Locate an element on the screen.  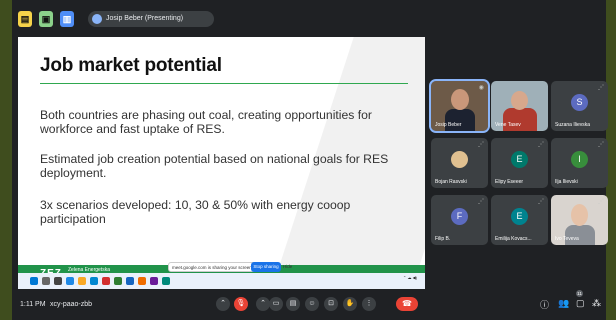
word-icon is located at coordinates (130, 281).